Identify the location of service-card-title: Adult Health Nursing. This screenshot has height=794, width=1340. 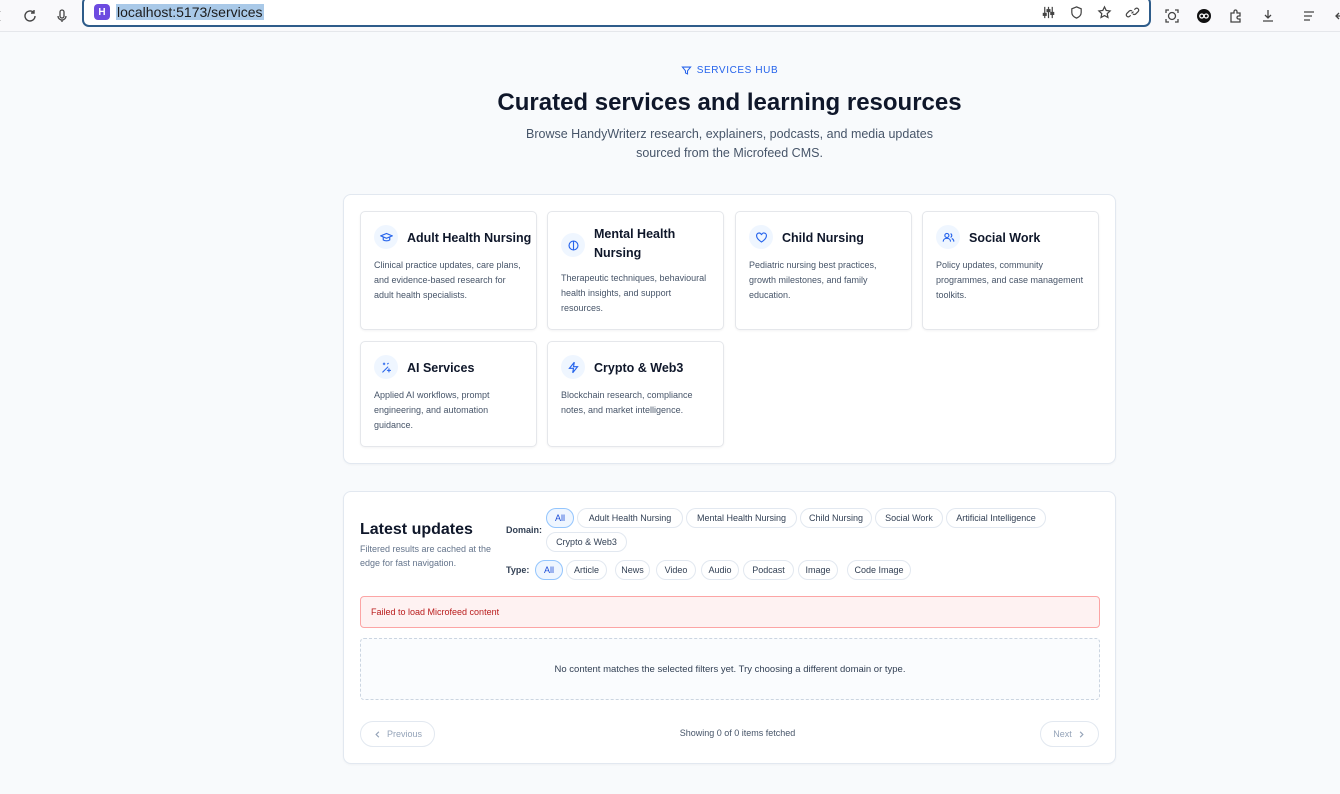
(469, 238).